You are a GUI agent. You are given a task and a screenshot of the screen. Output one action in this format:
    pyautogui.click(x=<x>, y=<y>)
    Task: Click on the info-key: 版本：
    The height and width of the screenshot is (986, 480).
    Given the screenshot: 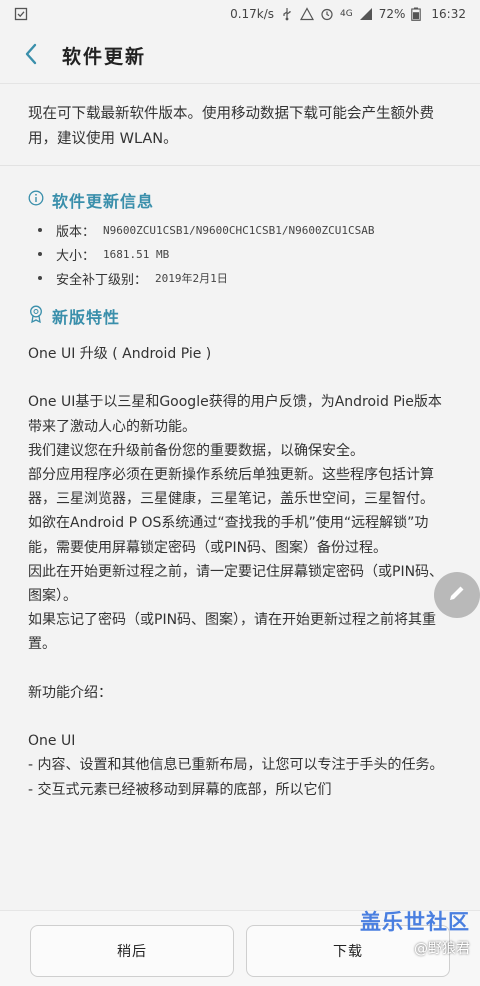 What is the action you would take?
    pyautogui.click(x=76, y=232)
    